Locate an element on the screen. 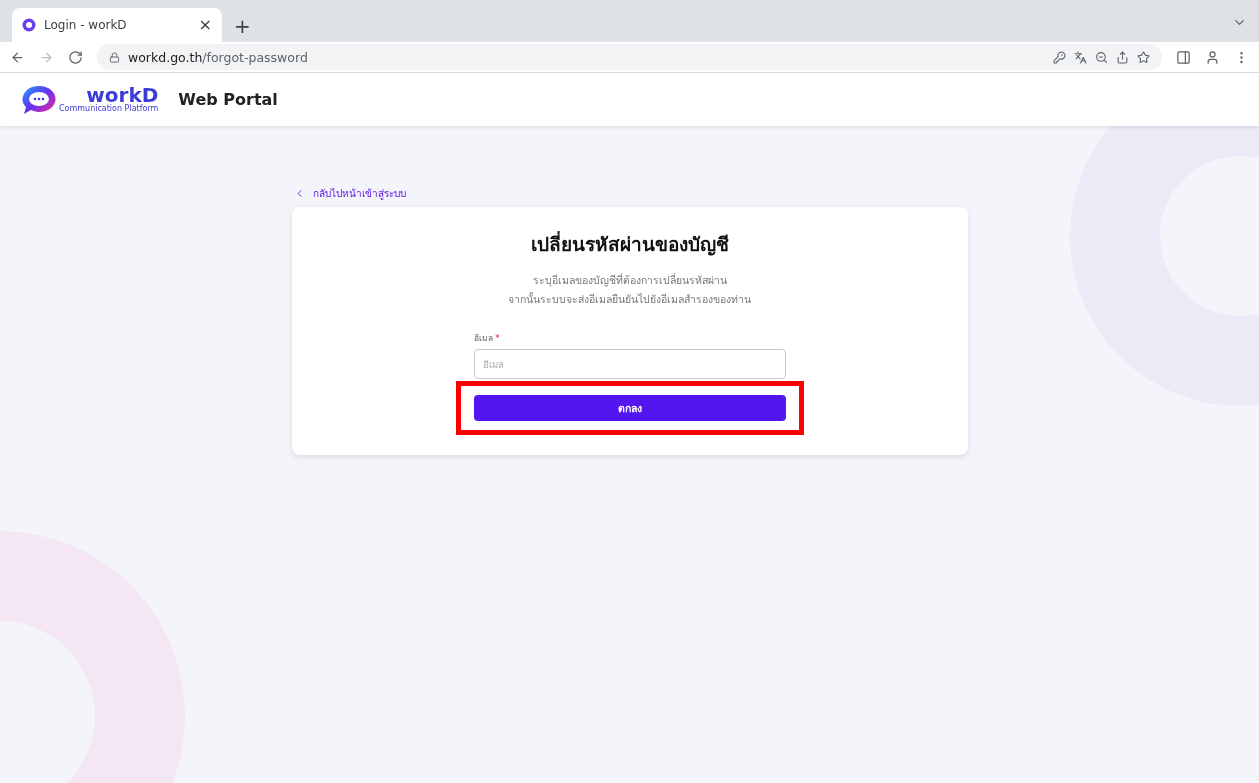 The width and height of the screenshot is (1259, 783). key-icon is located at coordinates (1059, 57).